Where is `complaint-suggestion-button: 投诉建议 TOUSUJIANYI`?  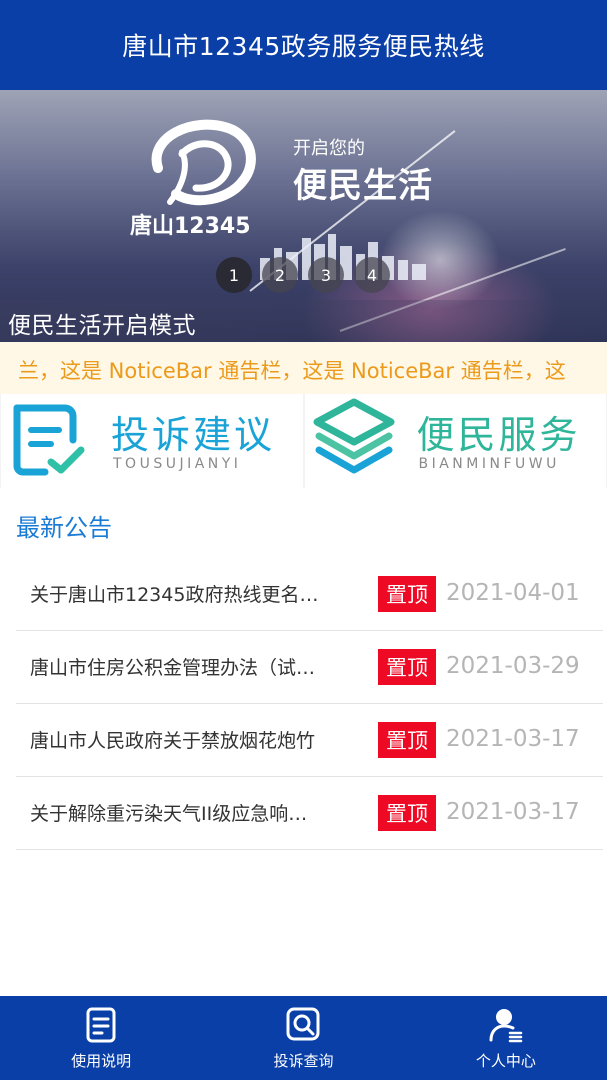 complaint-suggestion-button: 投诉建议 TOUSUJIANYI is located at coordinates (152, 441).